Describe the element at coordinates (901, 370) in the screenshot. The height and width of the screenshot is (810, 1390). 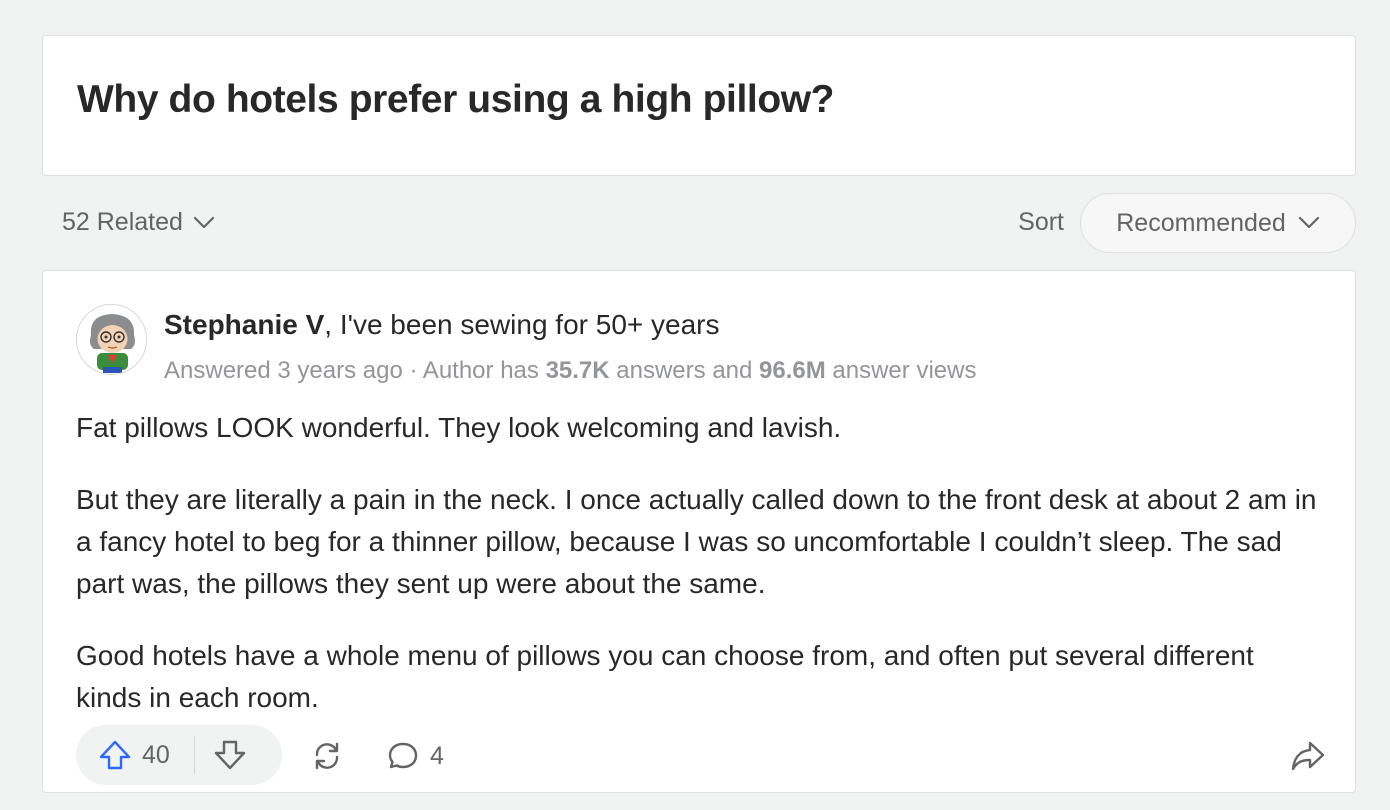
I see `meta-suffix: answer views` at that location.